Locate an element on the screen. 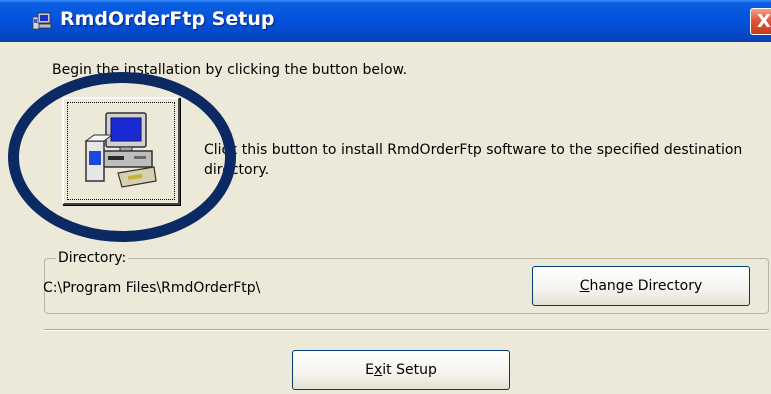 This screenshot has width=771, height=394. window-title: RmdOrderFtp Setup is located at coordinates (167, 19).